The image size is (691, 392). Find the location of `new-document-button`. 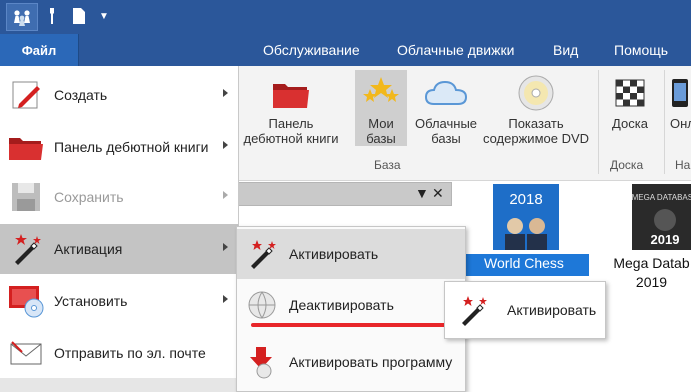

new-document-button is located at coordinates (79, 16).